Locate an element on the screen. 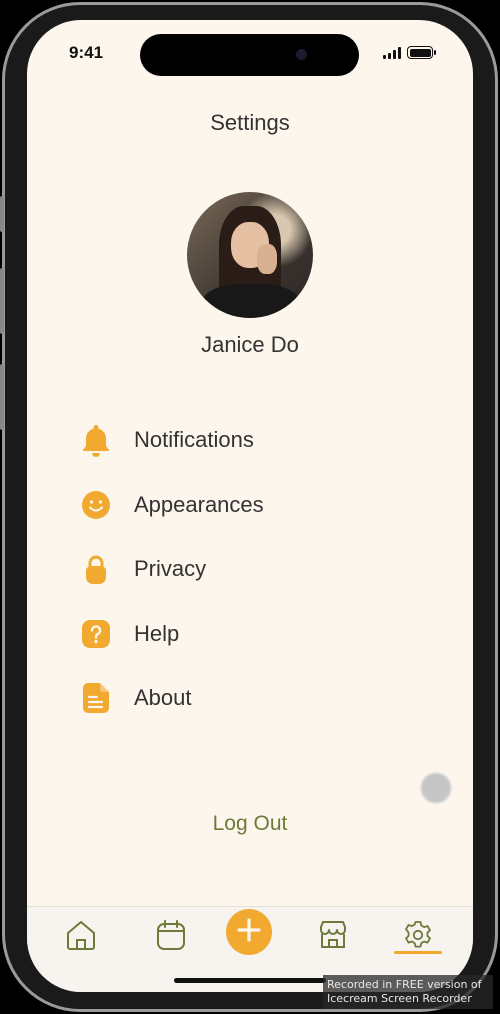  home-icon is located at coordinates (81, 937).